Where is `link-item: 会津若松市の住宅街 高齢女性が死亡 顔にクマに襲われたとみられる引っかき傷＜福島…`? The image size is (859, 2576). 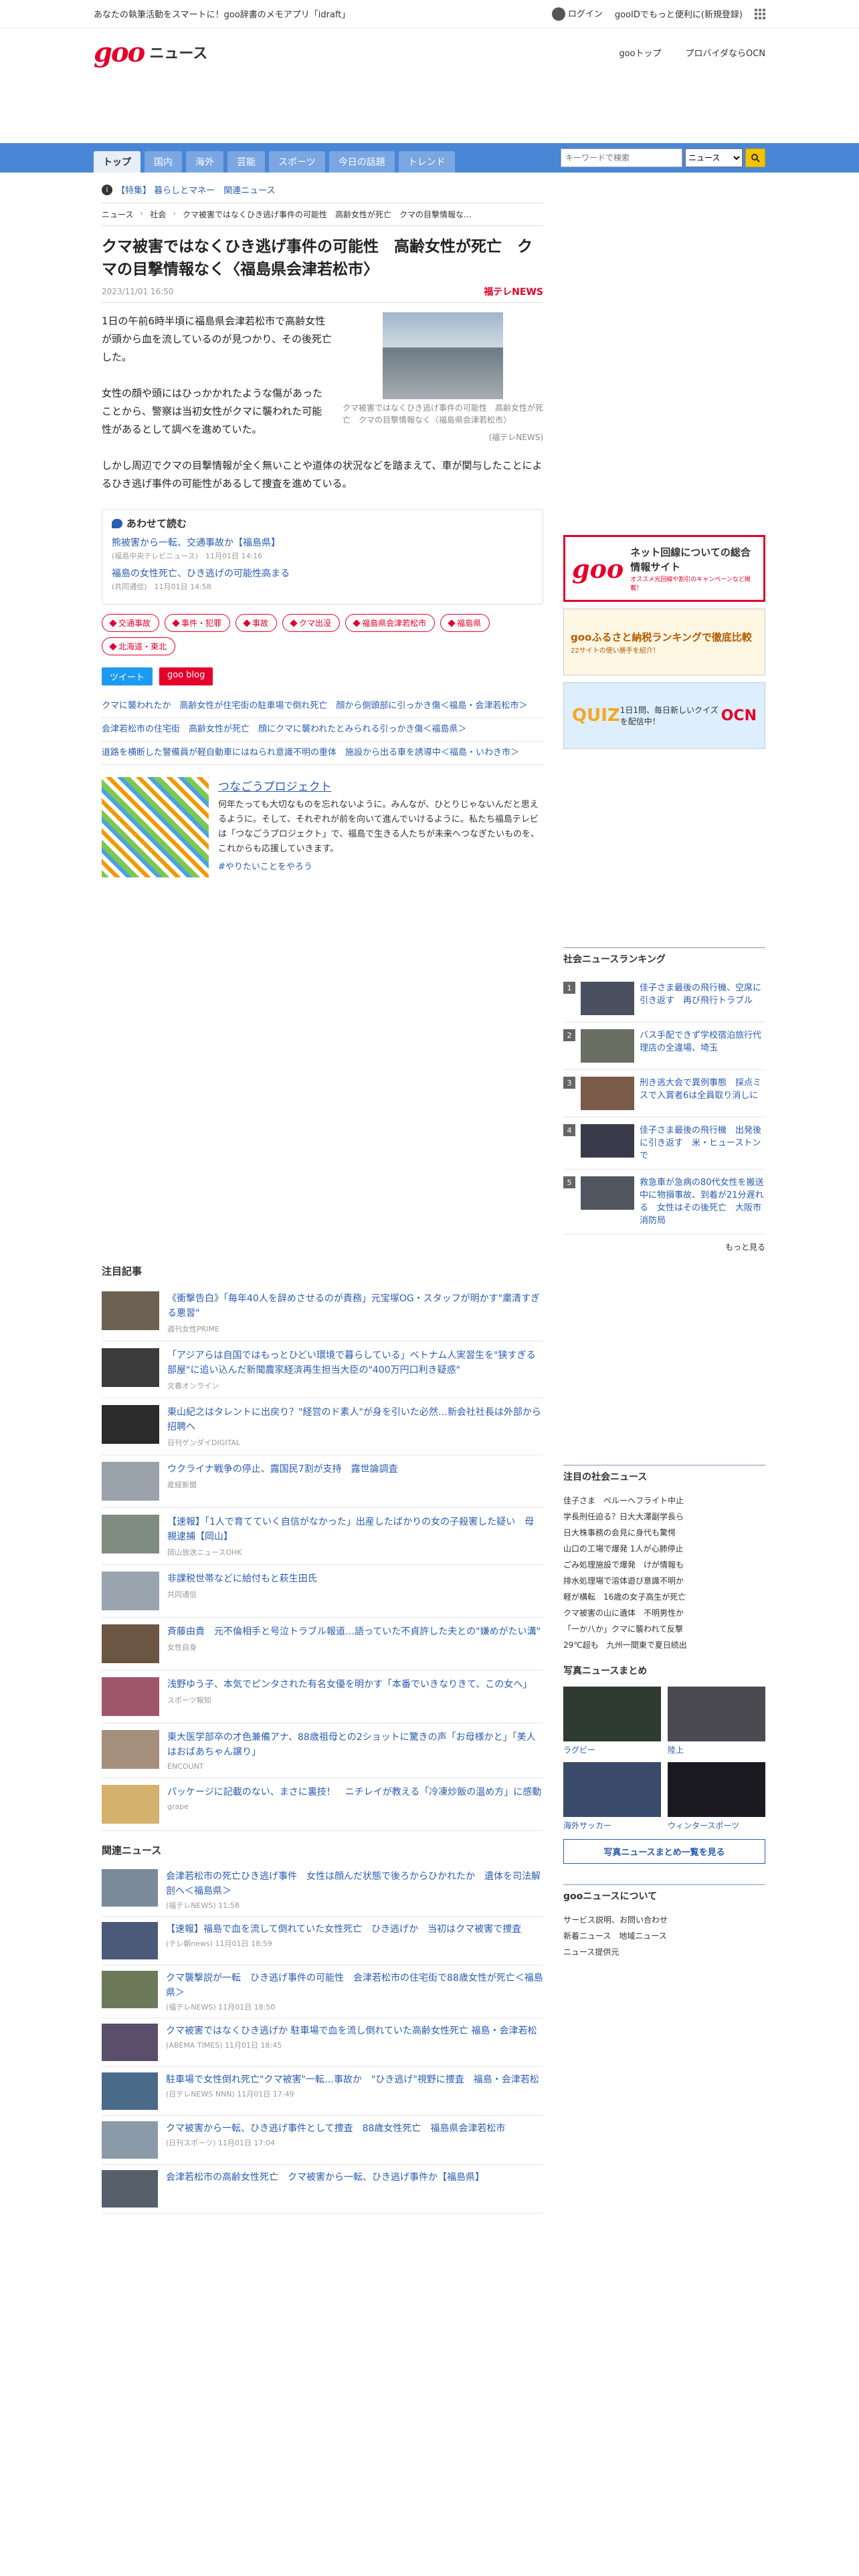
link-item: 会津若松市の住宅街 高齢女性が死亡 顔にクマに襲われたとみられる引っかき傷＜福島… is located at coordinates (322, 730).